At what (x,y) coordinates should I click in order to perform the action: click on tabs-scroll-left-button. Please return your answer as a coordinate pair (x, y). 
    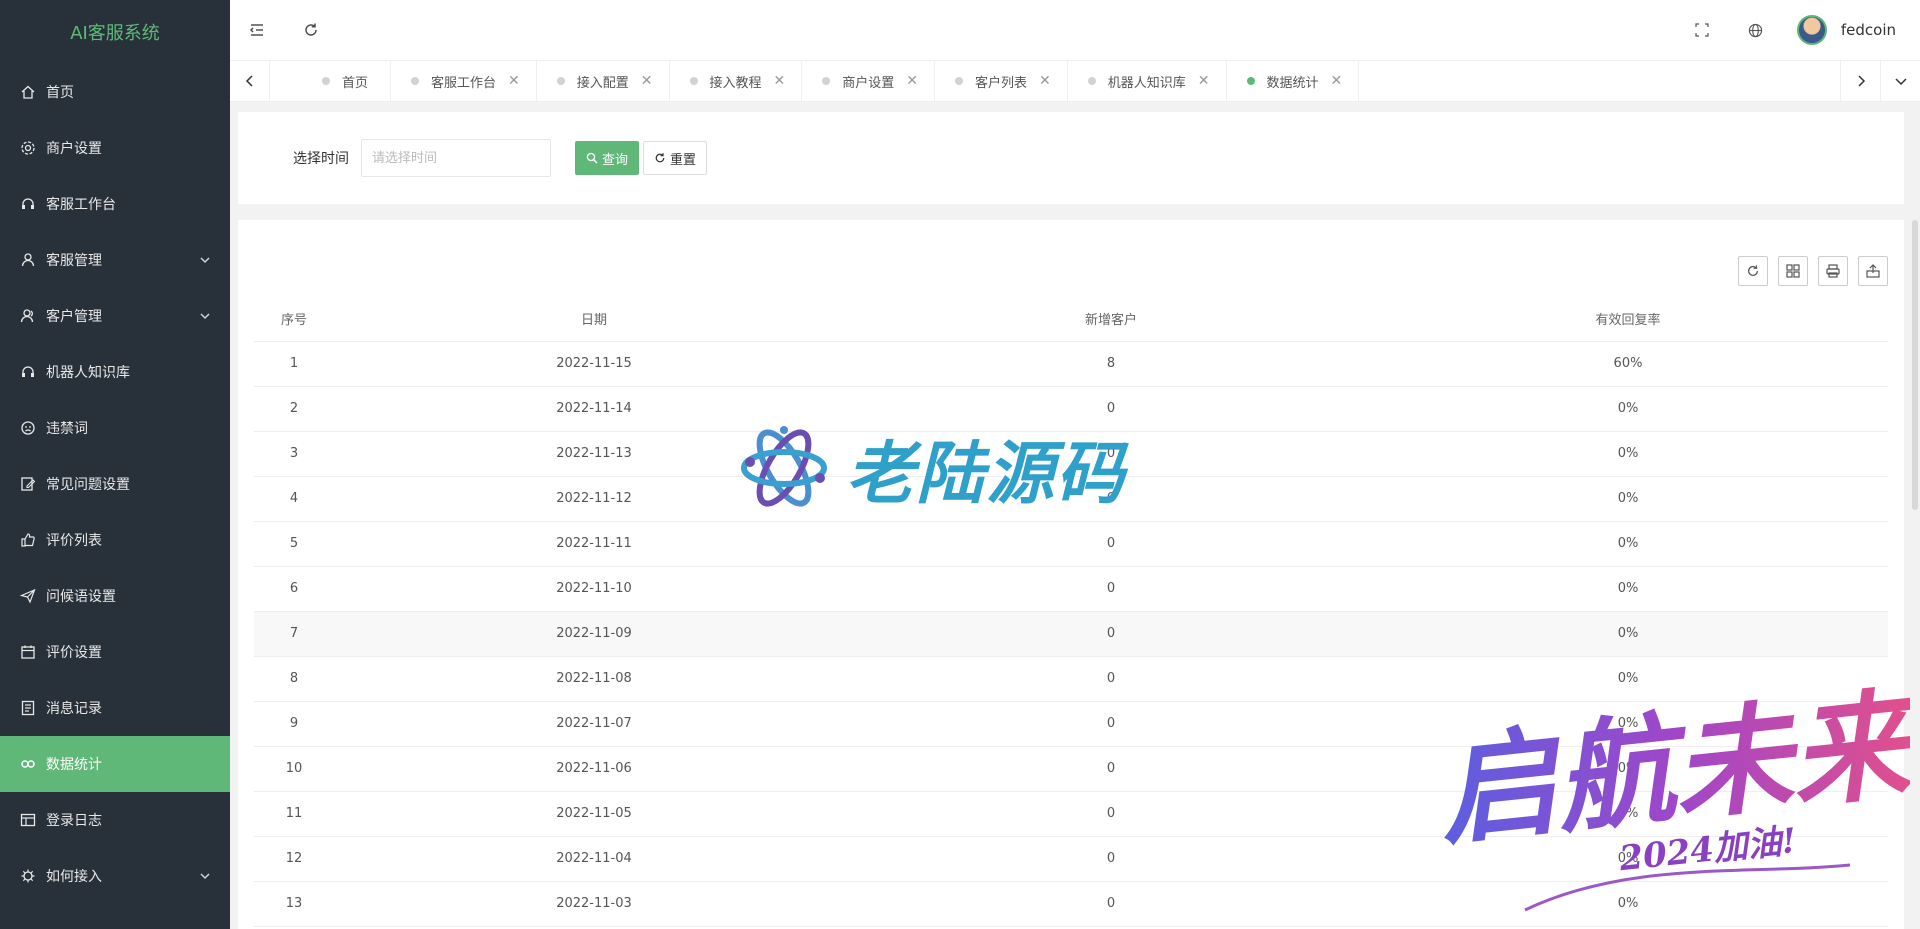
    Looking at the image, I should click on (250, 81).